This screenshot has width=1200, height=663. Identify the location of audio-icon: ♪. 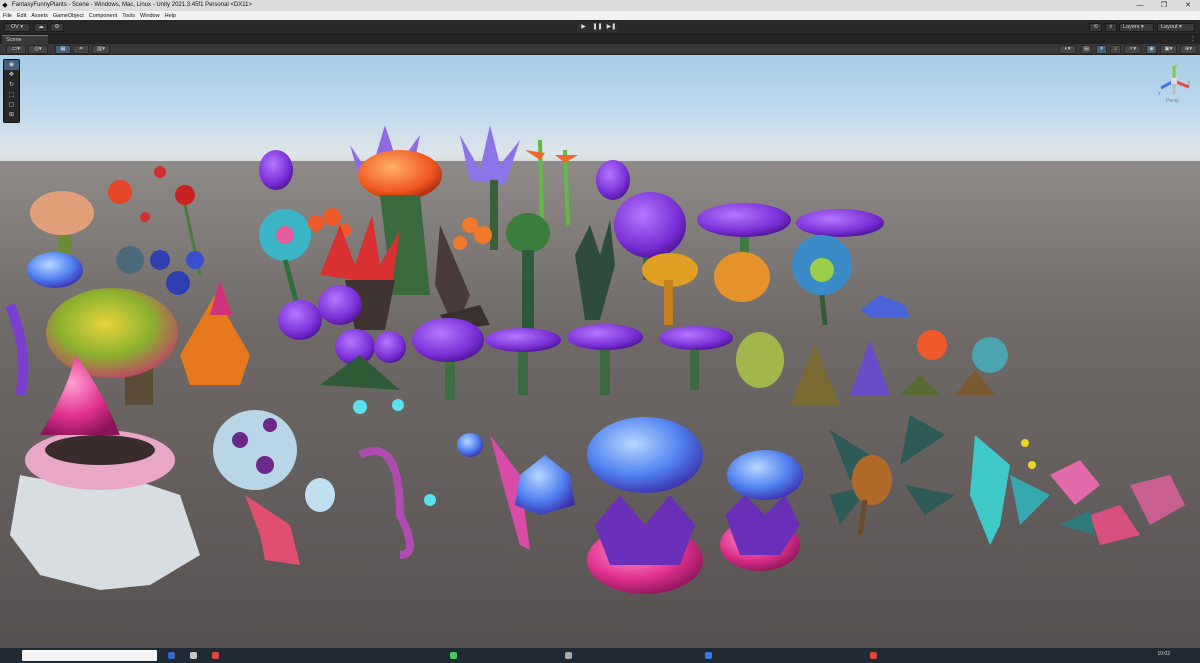
(1115, 49).